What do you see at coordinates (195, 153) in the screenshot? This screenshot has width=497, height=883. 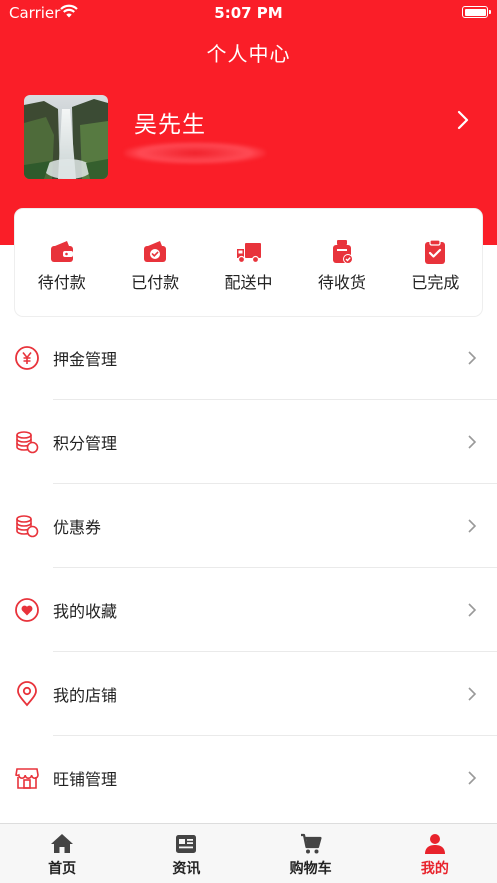 I see `user-phone-redacted` at bounding box center [195, 153].